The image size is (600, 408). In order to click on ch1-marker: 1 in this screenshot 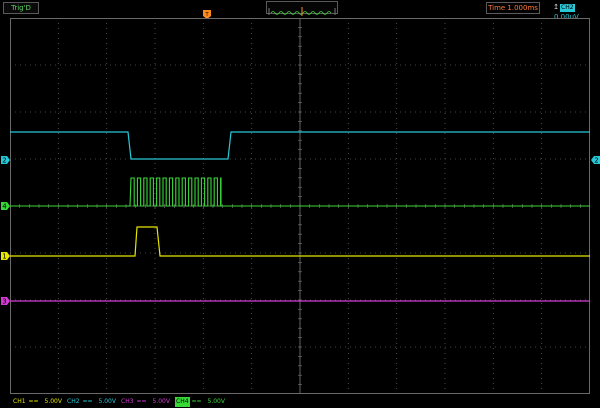, I will do `click(6, 256)`.